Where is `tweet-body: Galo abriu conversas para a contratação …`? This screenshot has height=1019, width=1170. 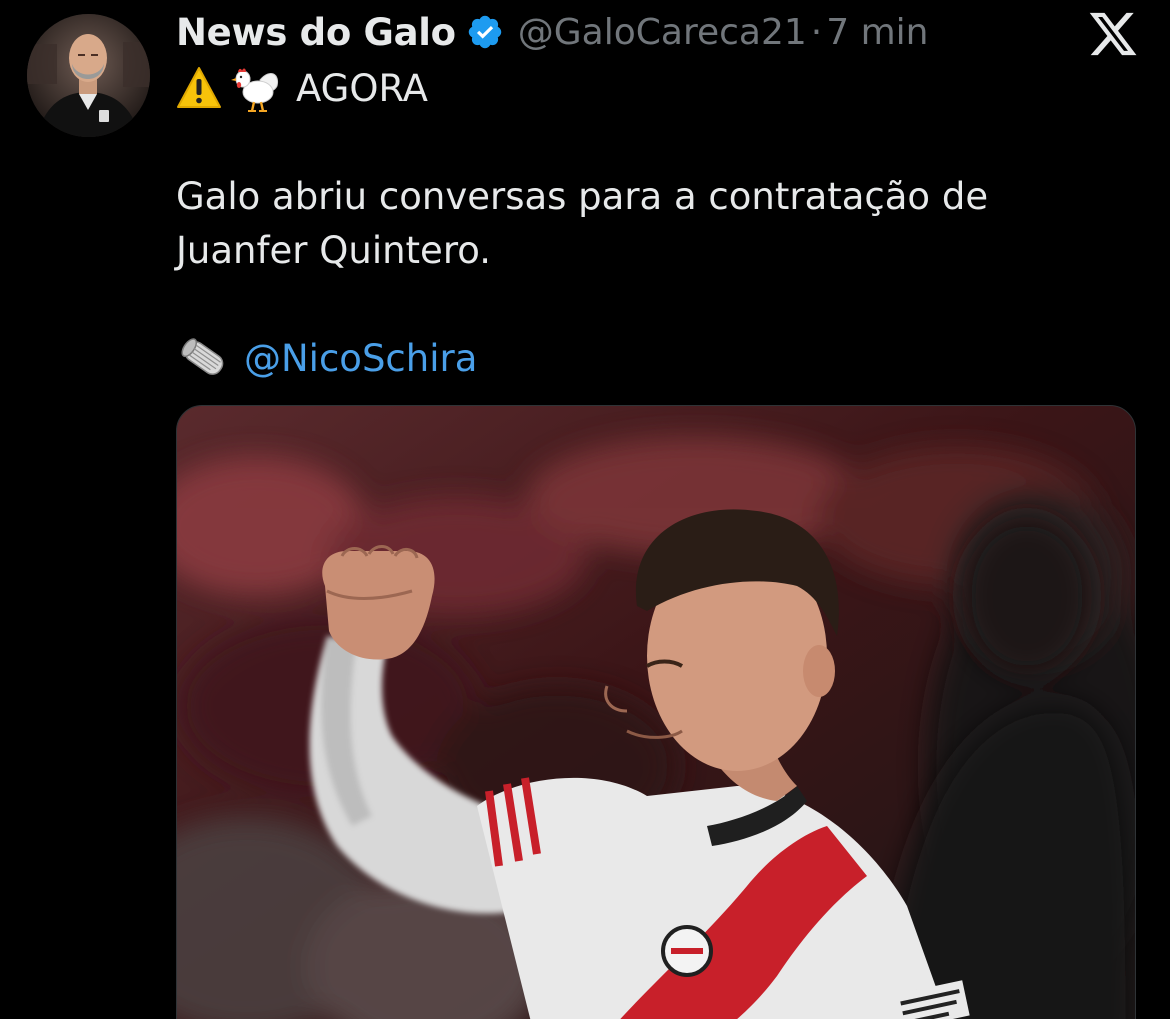
tweet-body: Galo abriu conversas para a contratação … is located at coordinates (626, 224).